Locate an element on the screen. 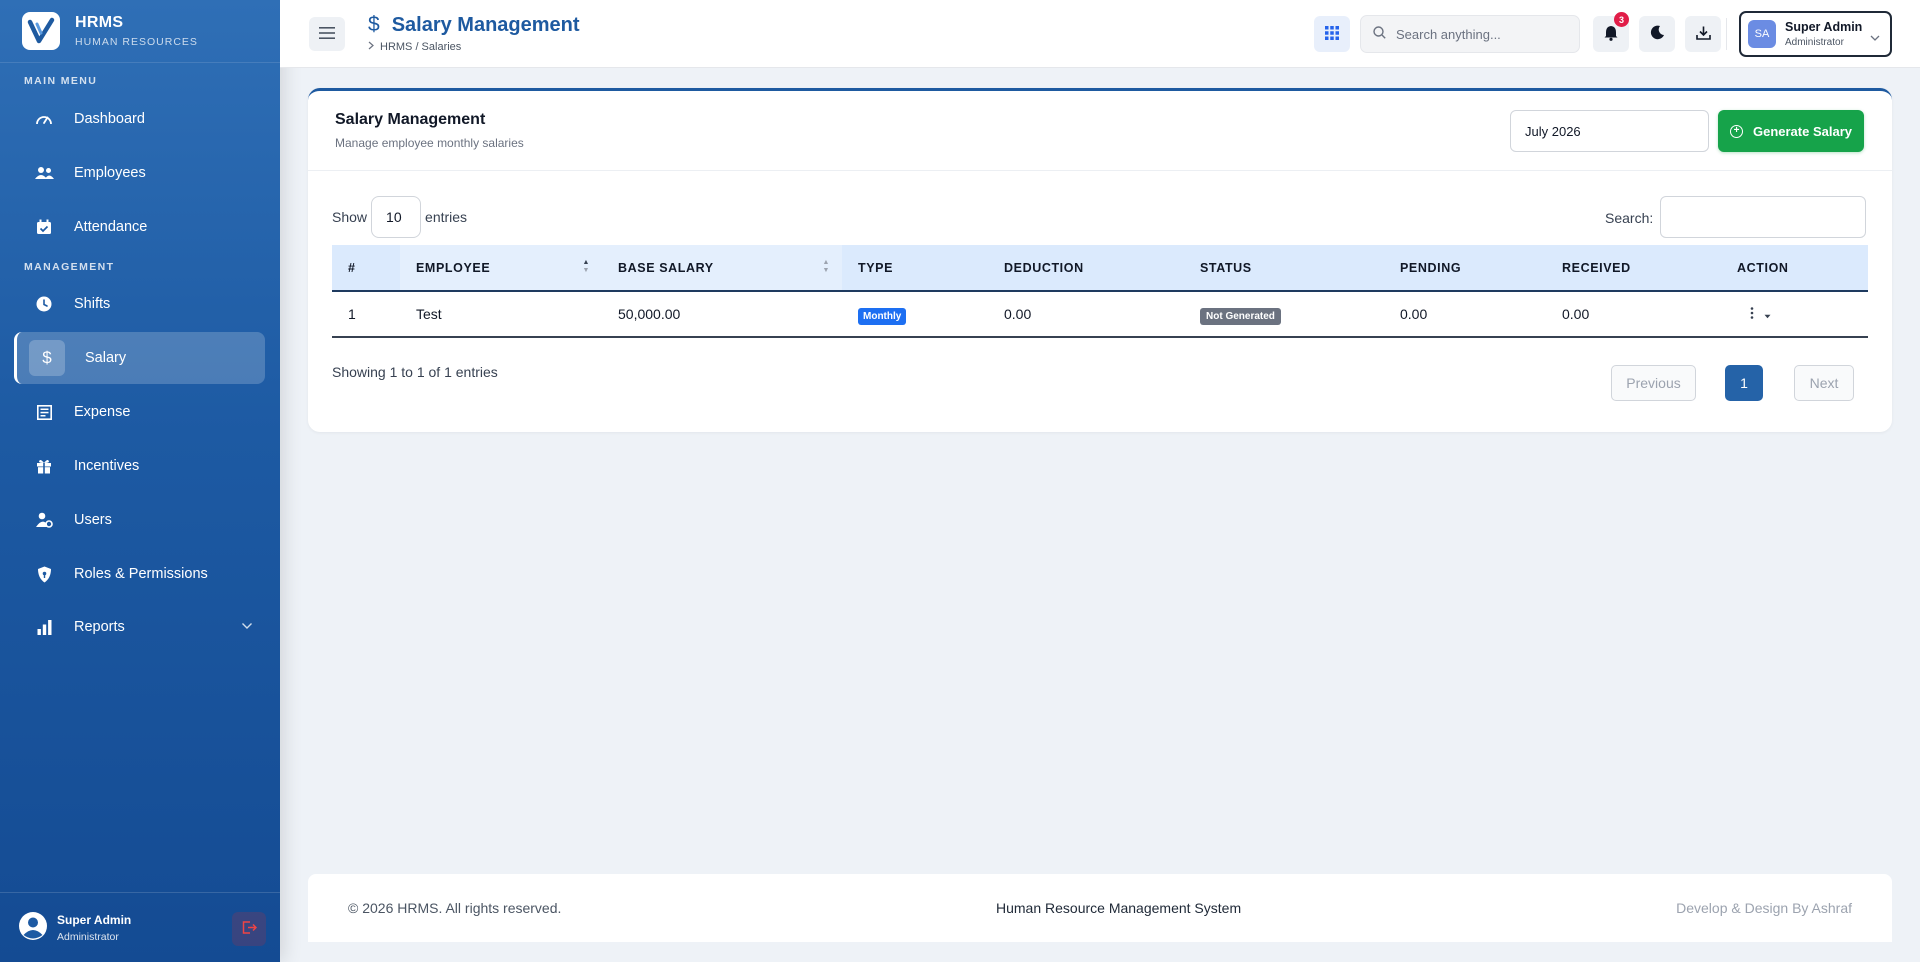  sidebar-item-employees: Employees is located at coordinates (139, 173).